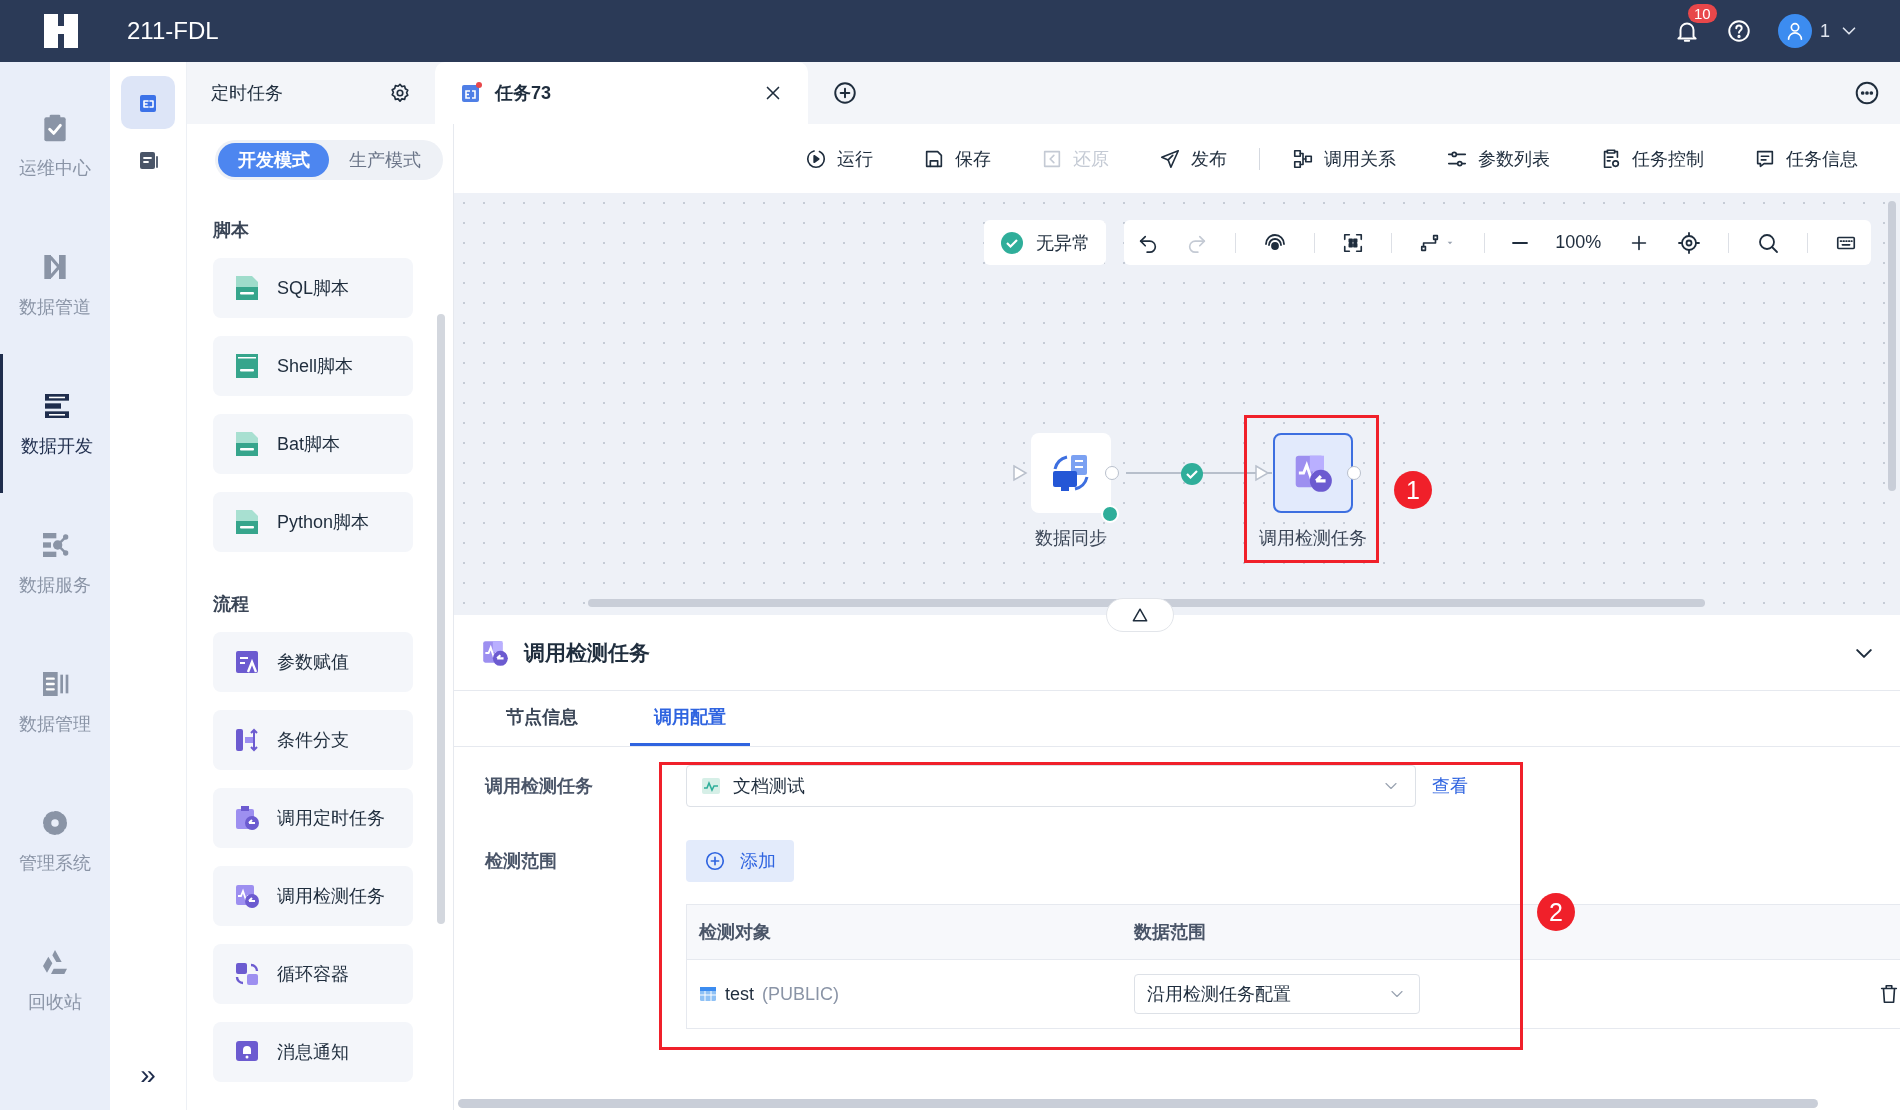 The width and height of the screenshot is (1900, 1110). I want to click on chevron-down-icon, so click(1864, 653).